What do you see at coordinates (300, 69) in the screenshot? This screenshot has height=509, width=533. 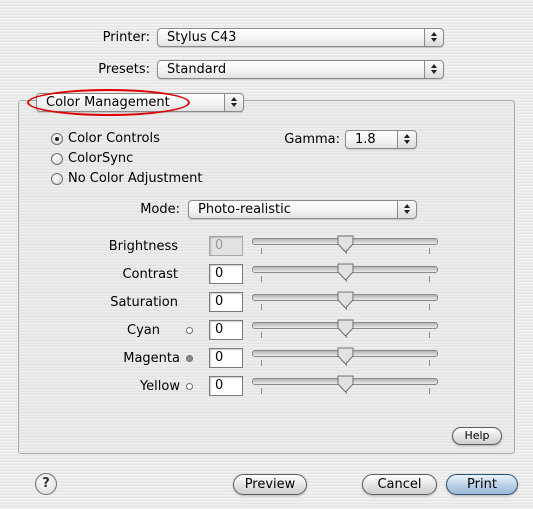 I see `presets-popup: Standard` at bounding box center [300, 69].